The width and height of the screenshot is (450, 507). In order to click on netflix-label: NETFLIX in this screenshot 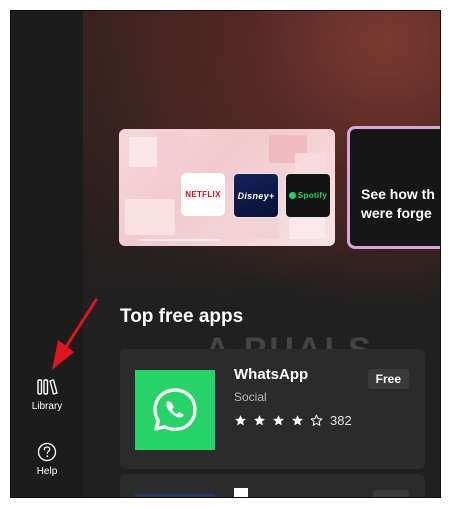, I will do `click(203, 194)`.